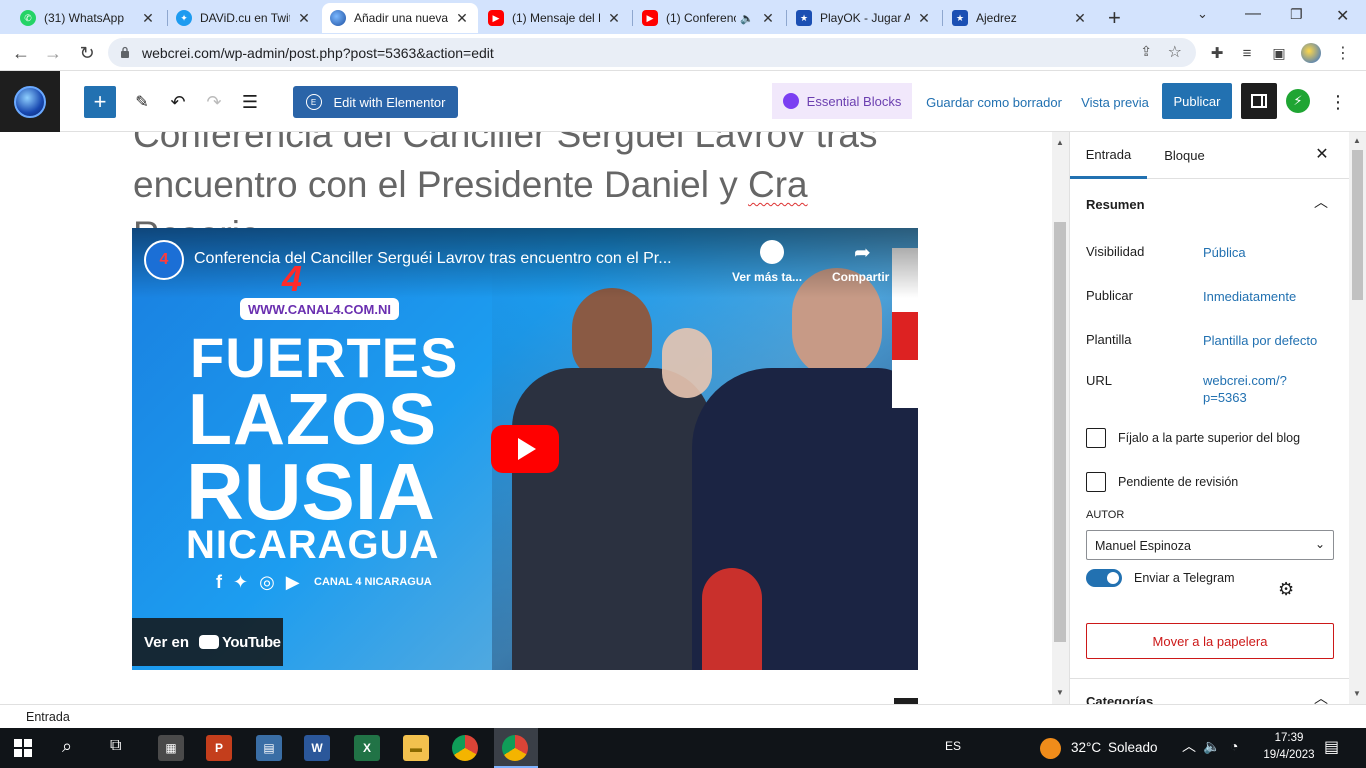 The height and width of the screenshot is (768, 1366). Describe the element at coordinates (1259, 101) in the screenshot. I see `settings-sidebar-toggle` at that location.